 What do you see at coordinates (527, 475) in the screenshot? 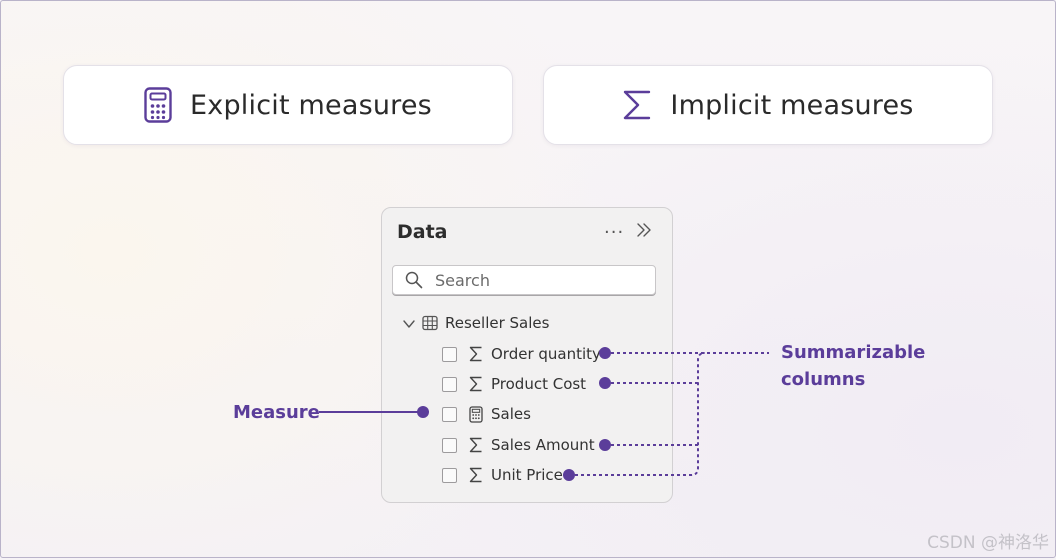
I see `field-label: Unit Price` at bounding box center [527, 475].